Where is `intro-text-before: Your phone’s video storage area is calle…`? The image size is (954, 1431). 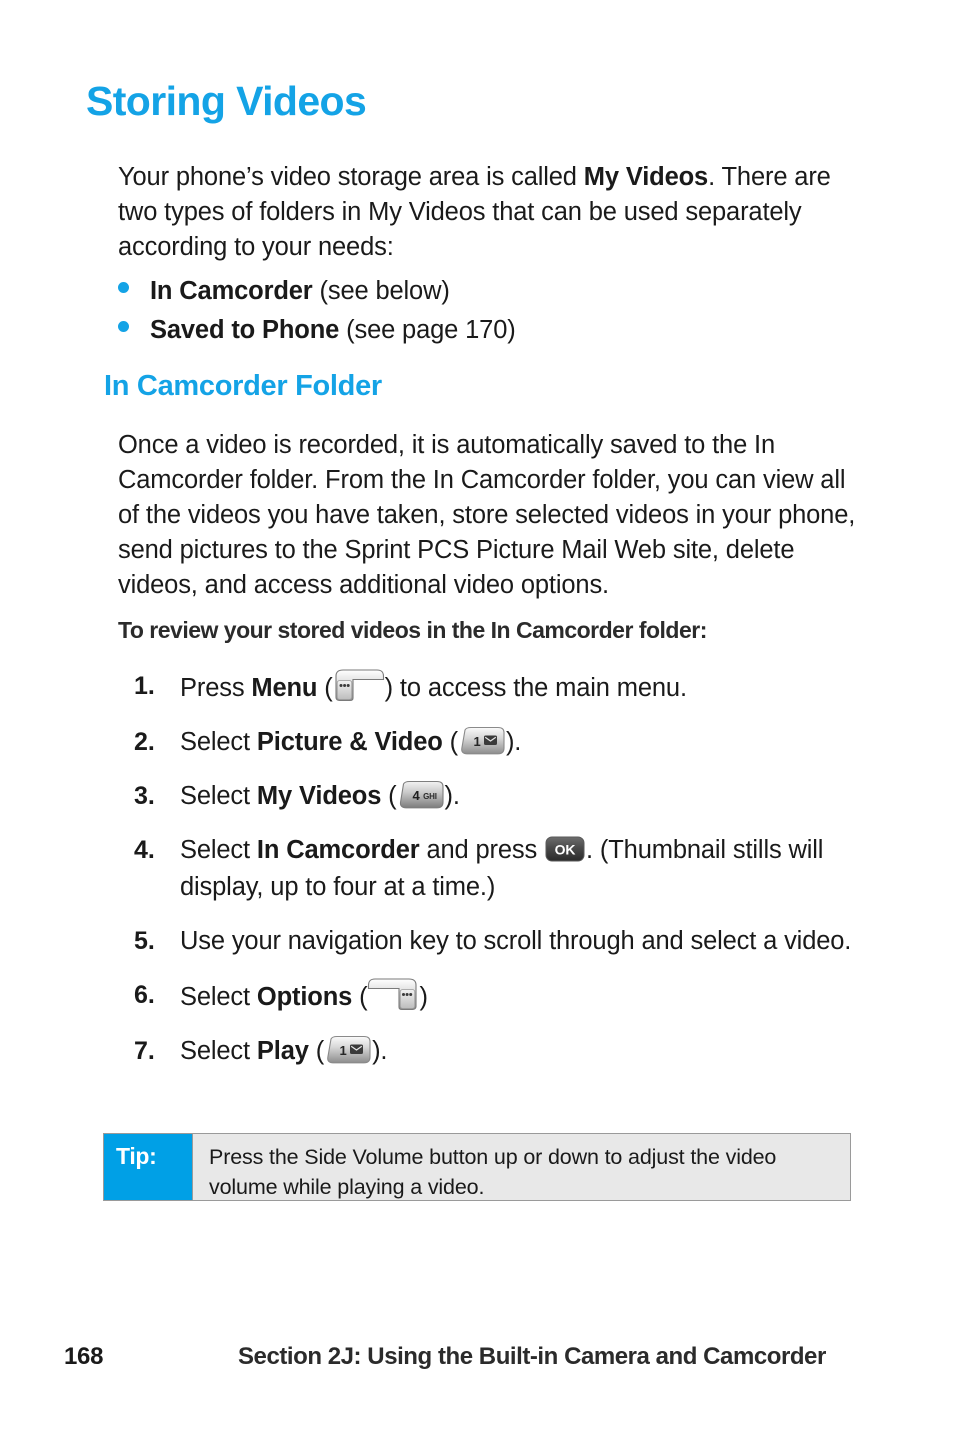 intro-text-before: Your phone’s video storage area is calle… is located at coordinates (351, 177).